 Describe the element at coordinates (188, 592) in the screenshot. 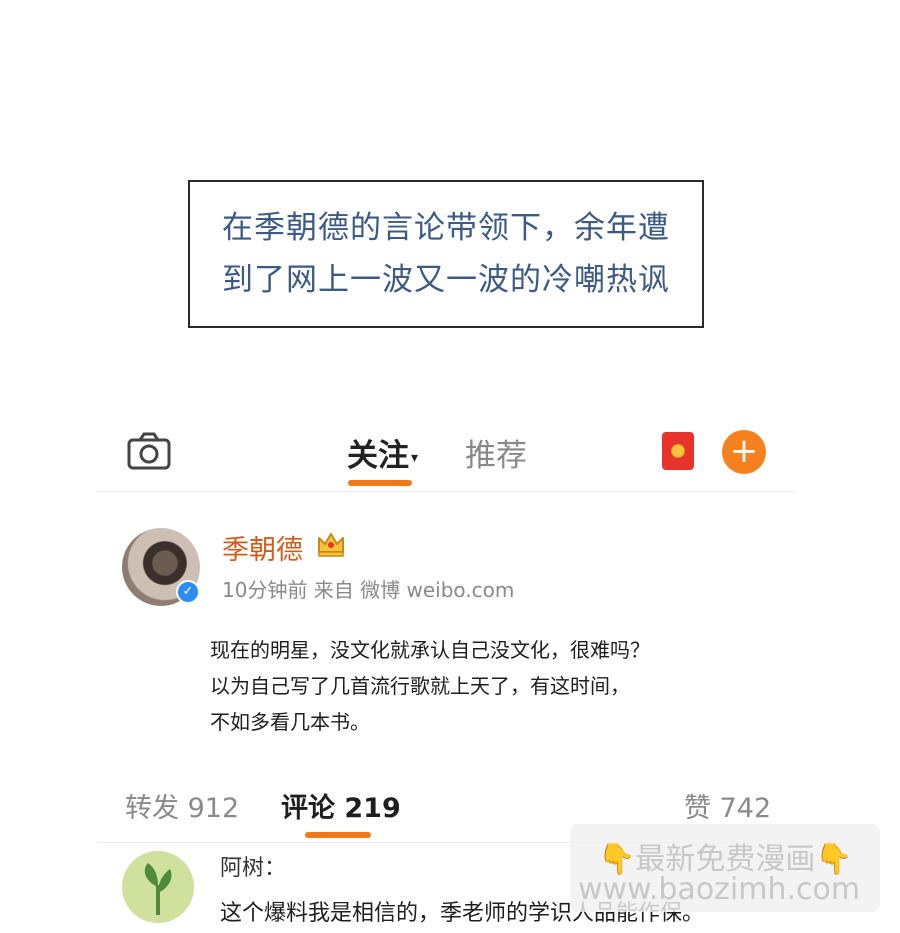

I see `verified-icon: ✓` at that location.